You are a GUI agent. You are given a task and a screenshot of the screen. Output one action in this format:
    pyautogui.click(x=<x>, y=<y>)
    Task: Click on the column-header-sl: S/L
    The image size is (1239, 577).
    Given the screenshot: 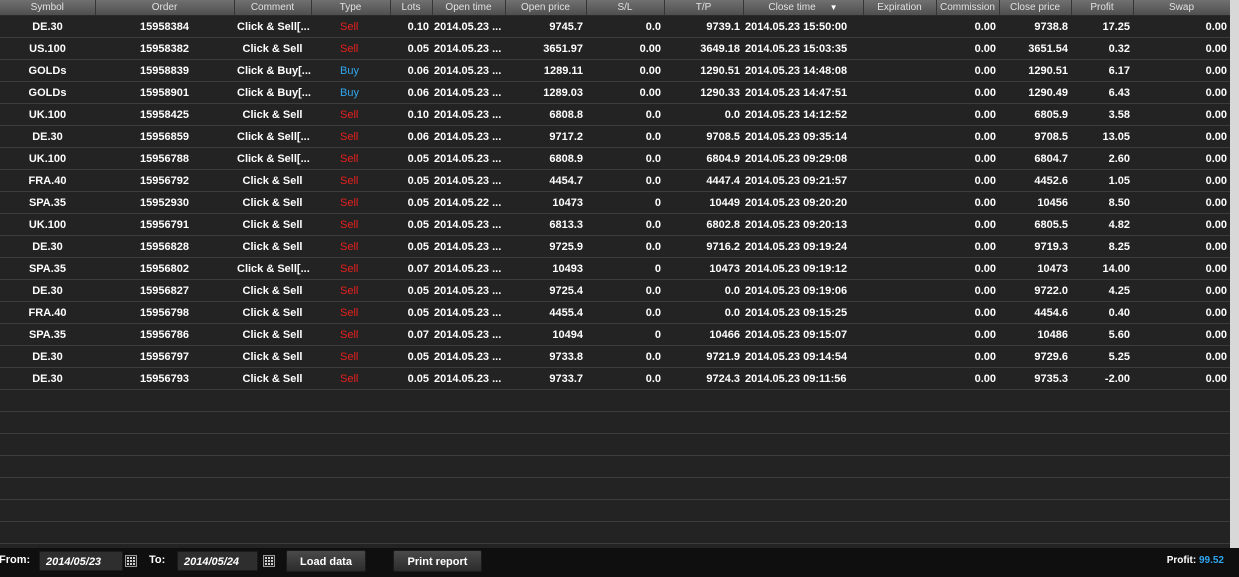 What is the action you would take?
    pyautogui.click(x=625, y=8)
    